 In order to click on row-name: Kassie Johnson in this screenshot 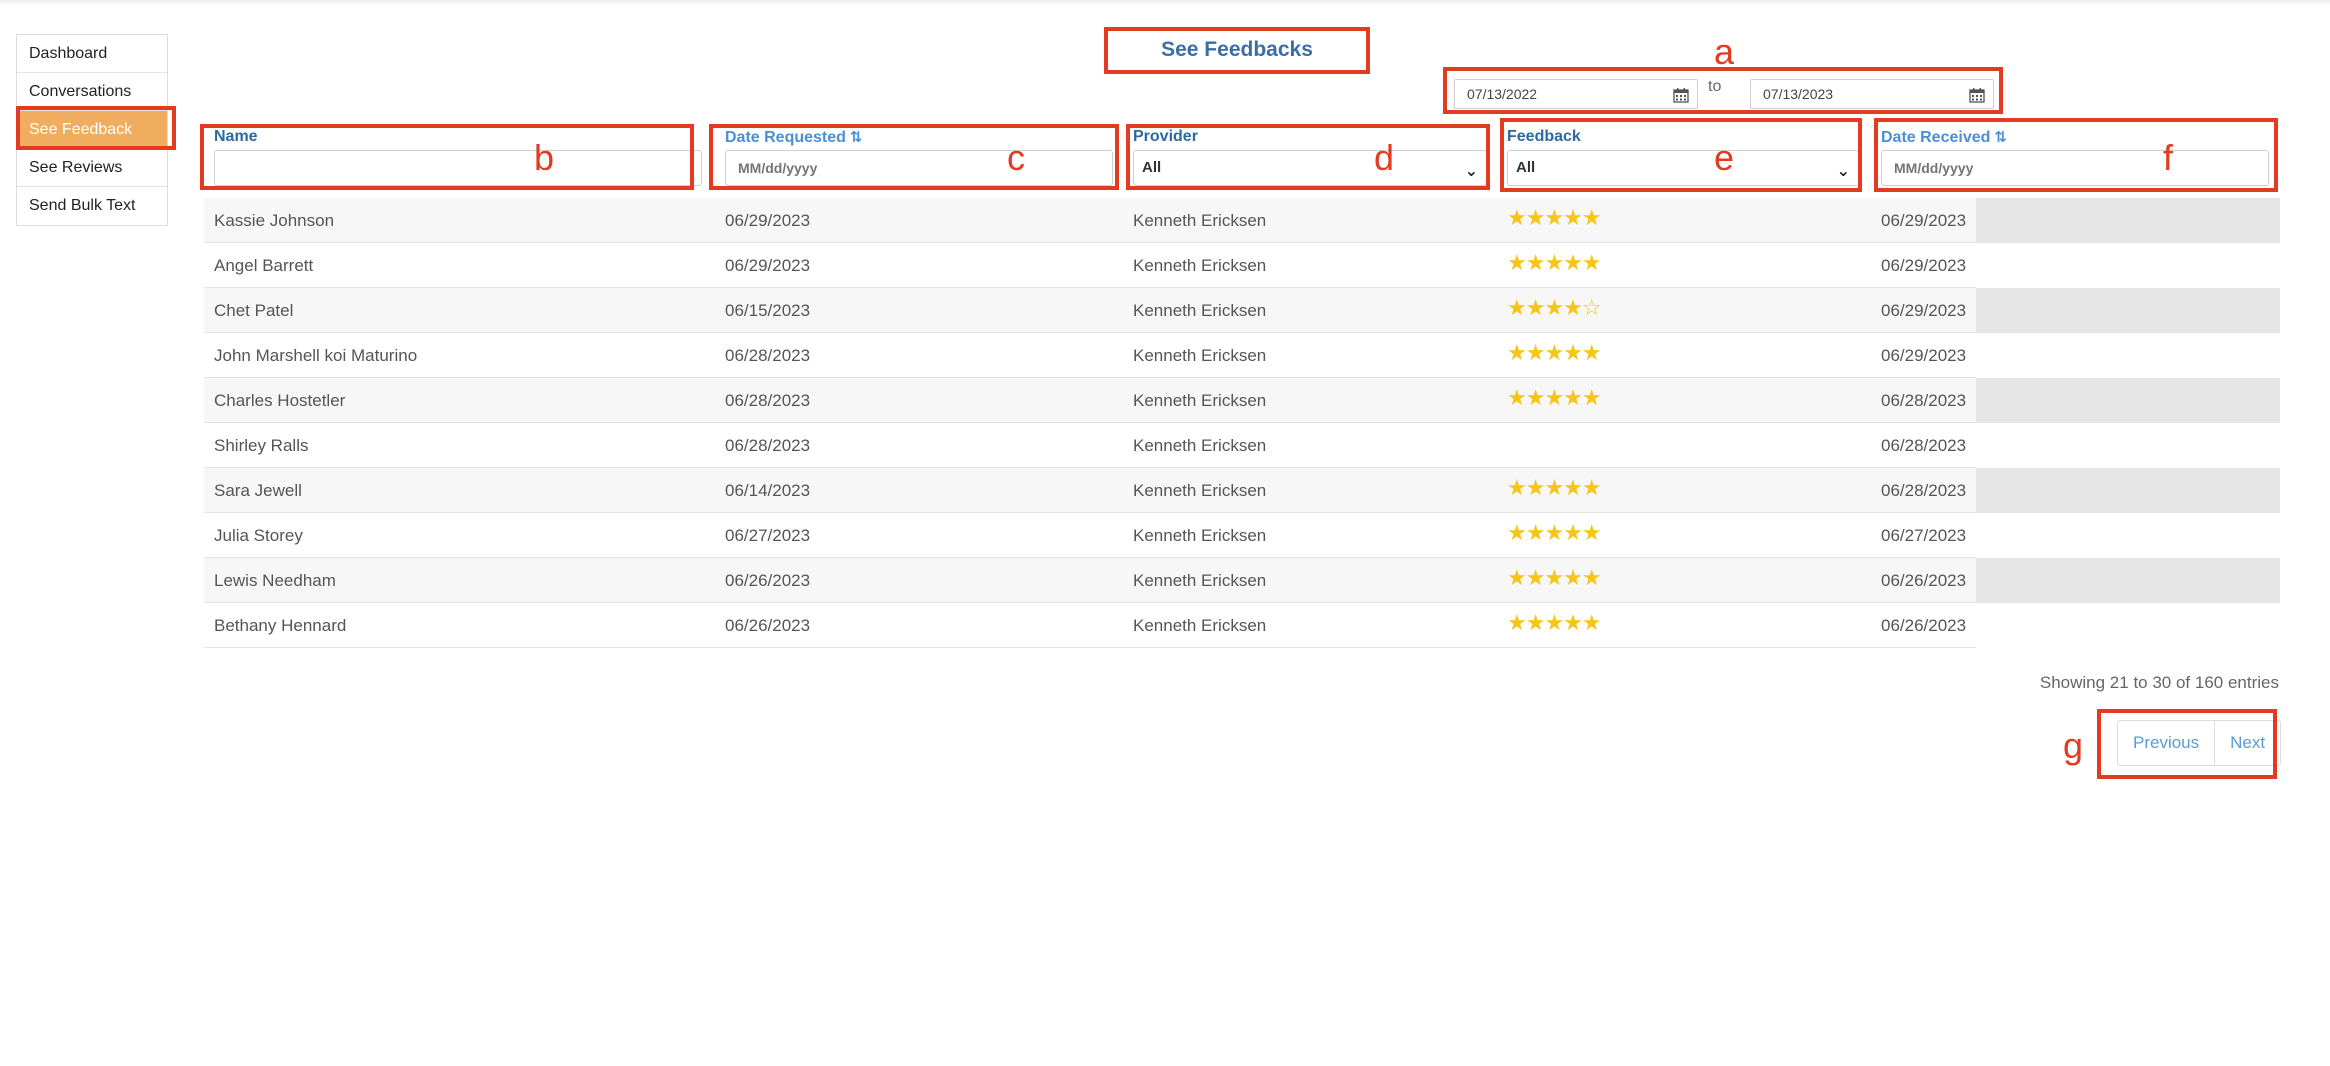, I will do `click(274, 220)`.